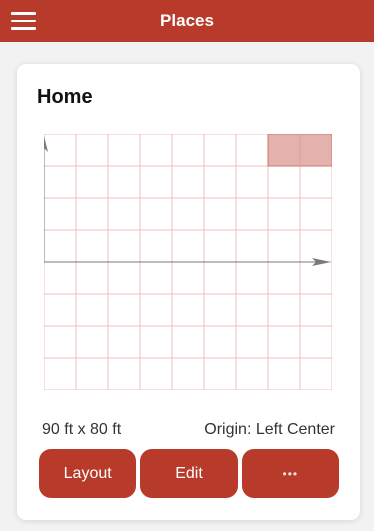 This screenshot has width=374, height=531. Describe the element at coordinates (88, 473) in the screenshot. I see `layout-button: Layout` at that location.